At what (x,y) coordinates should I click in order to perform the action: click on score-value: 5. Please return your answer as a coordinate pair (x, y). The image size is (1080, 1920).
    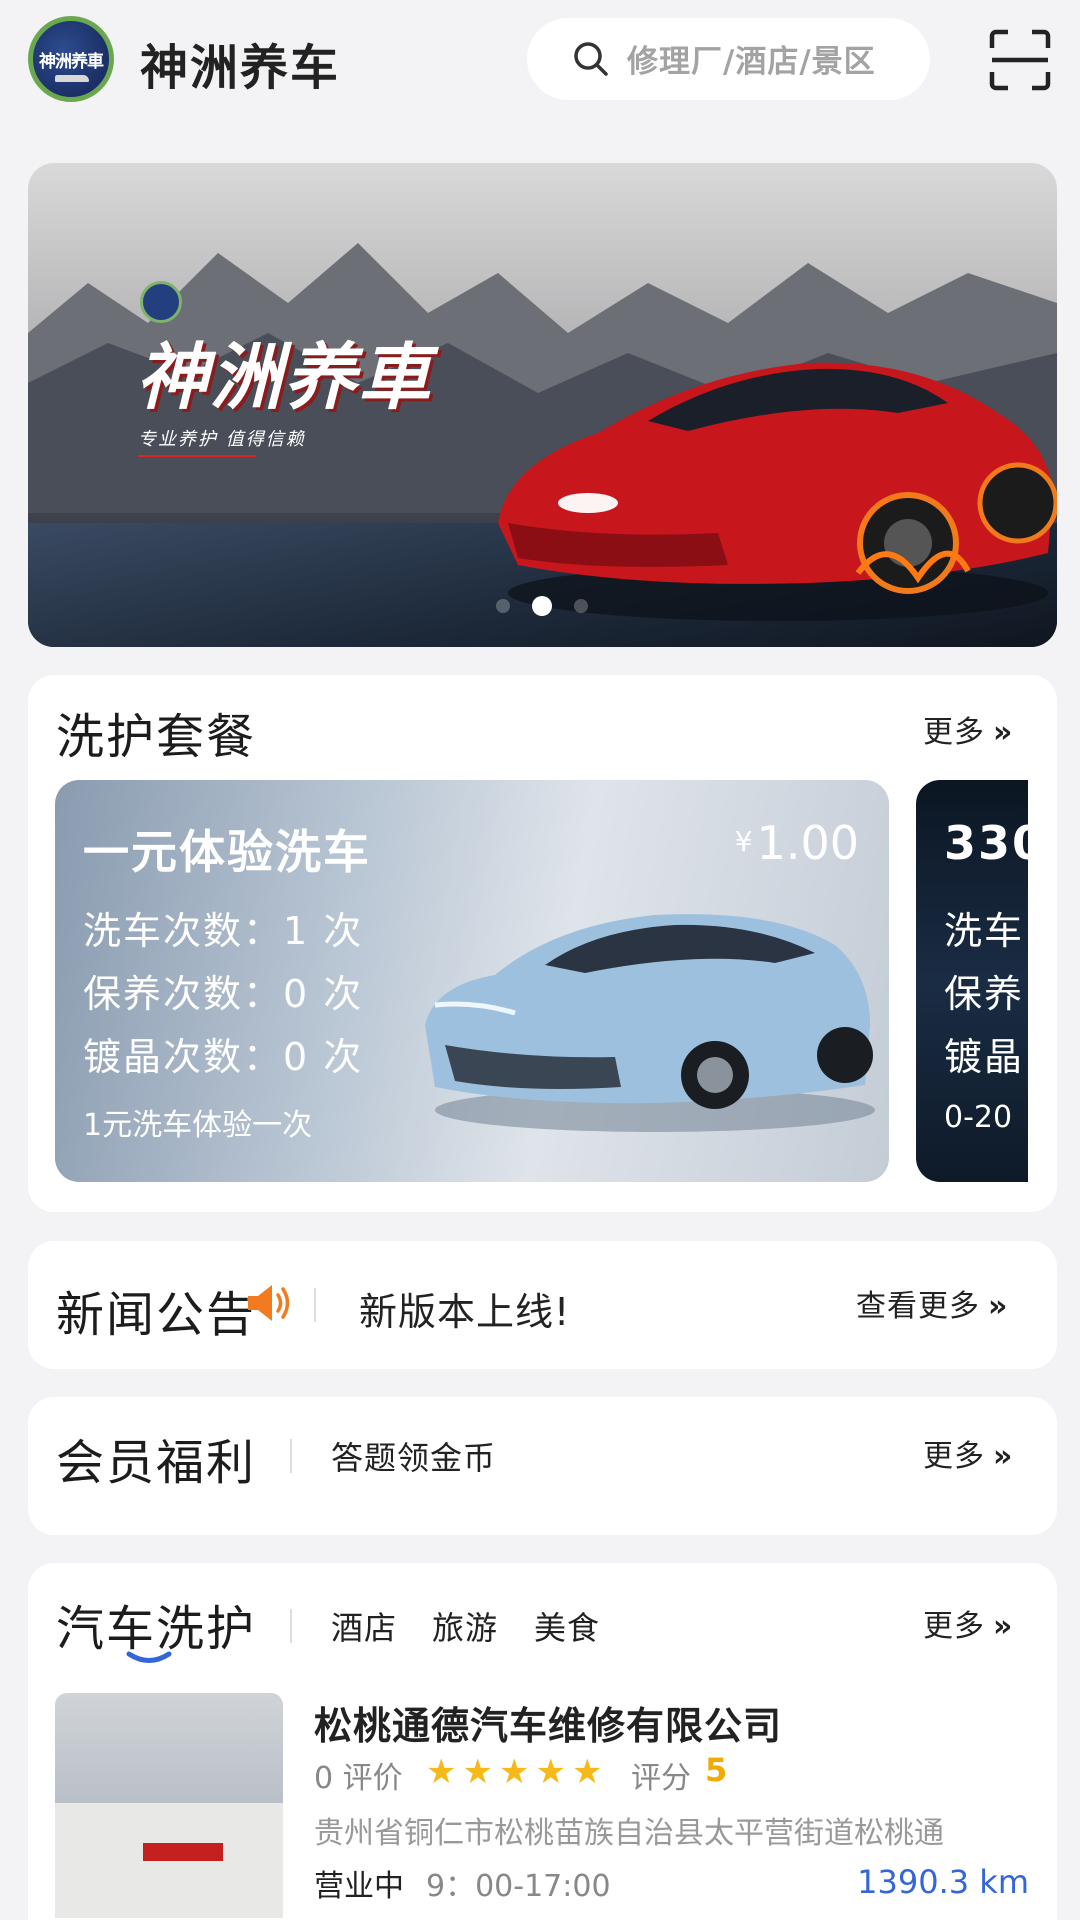
    Looking at the image, I should click on (716, 1770).